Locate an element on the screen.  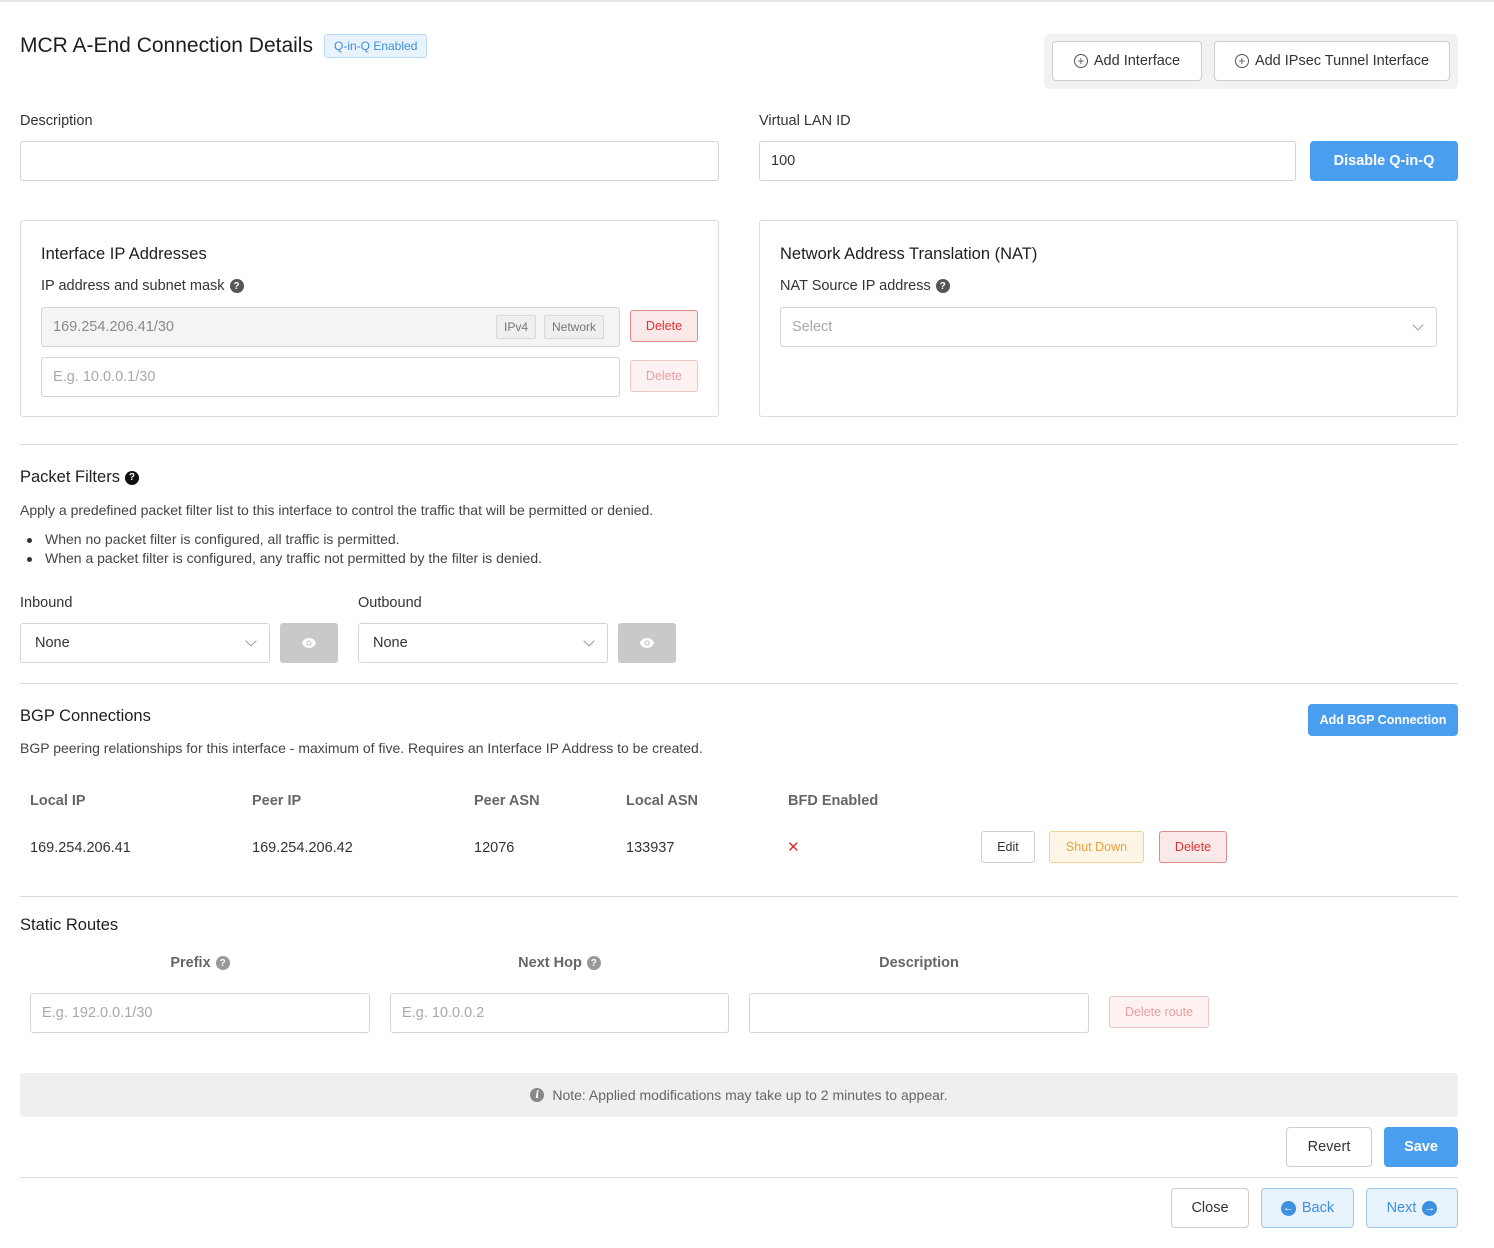
add-ipsec-tunnel-button: + Add IPsec Tunnel Interface is located at coordinates (1332, 61).